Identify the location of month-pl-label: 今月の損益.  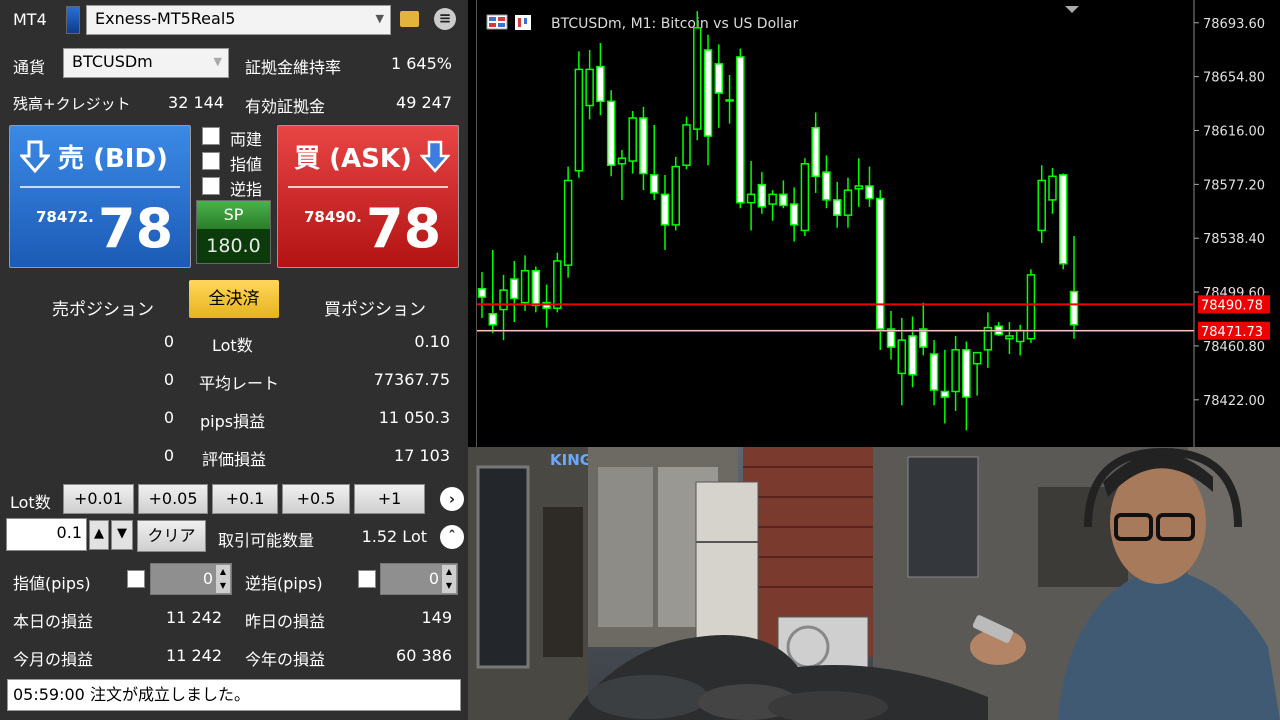
(53, 659).